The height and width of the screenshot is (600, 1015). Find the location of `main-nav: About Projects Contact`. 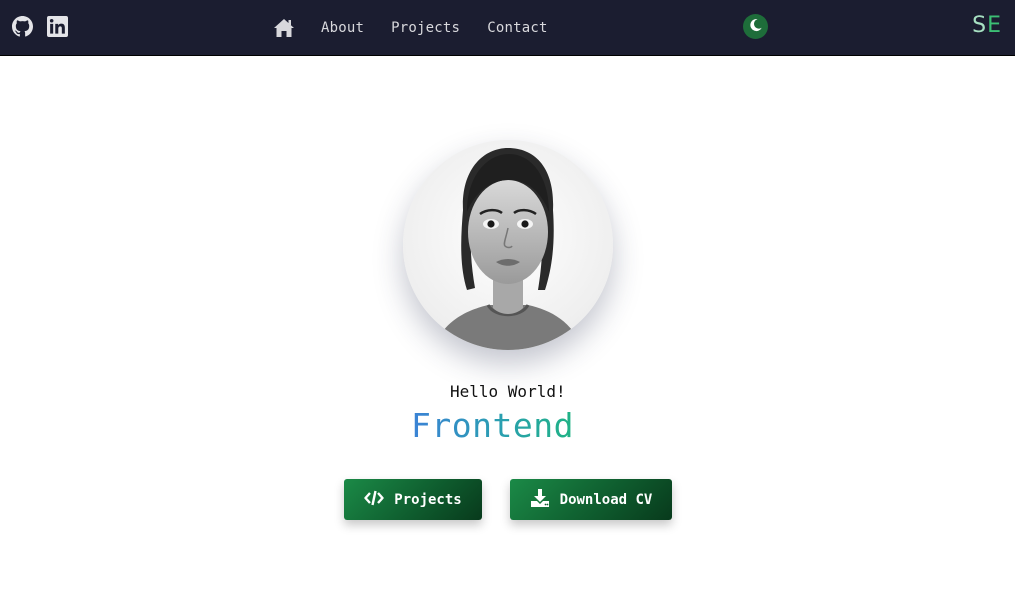

main-nav: About Projects Contact is located at coordinates (424, 28).